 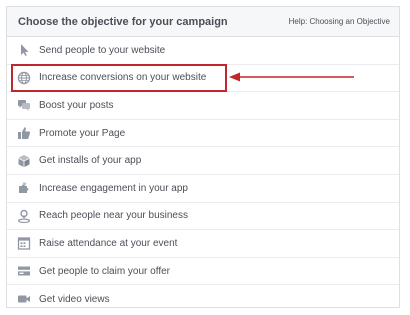 What do you see at coordinates (113, 188) in the screenshot?
I see `objective-label: Increase engagement in your app` at bounding box center [113, 188].